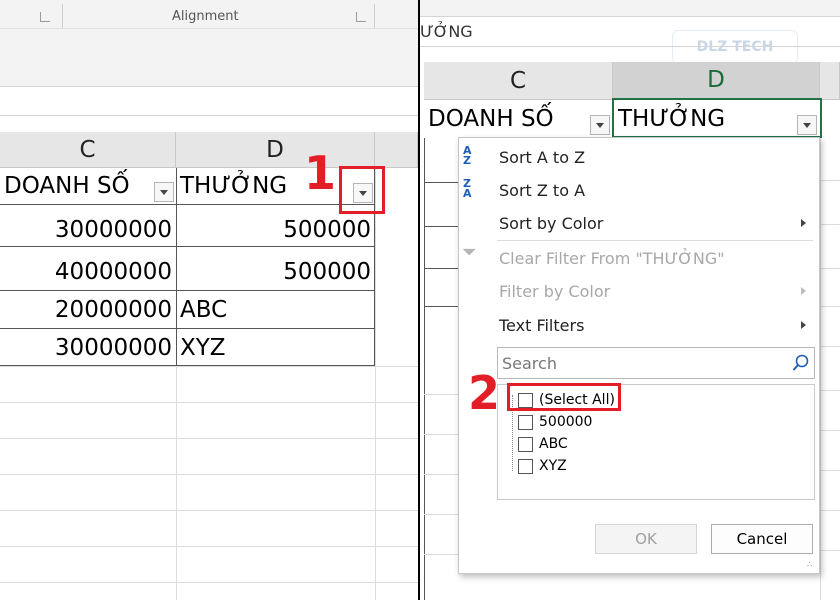  What do you see at coordinates (809, 565) in the screenshot?
I see `resize-grip-icon: ∴` at bounding box center [809, 565].